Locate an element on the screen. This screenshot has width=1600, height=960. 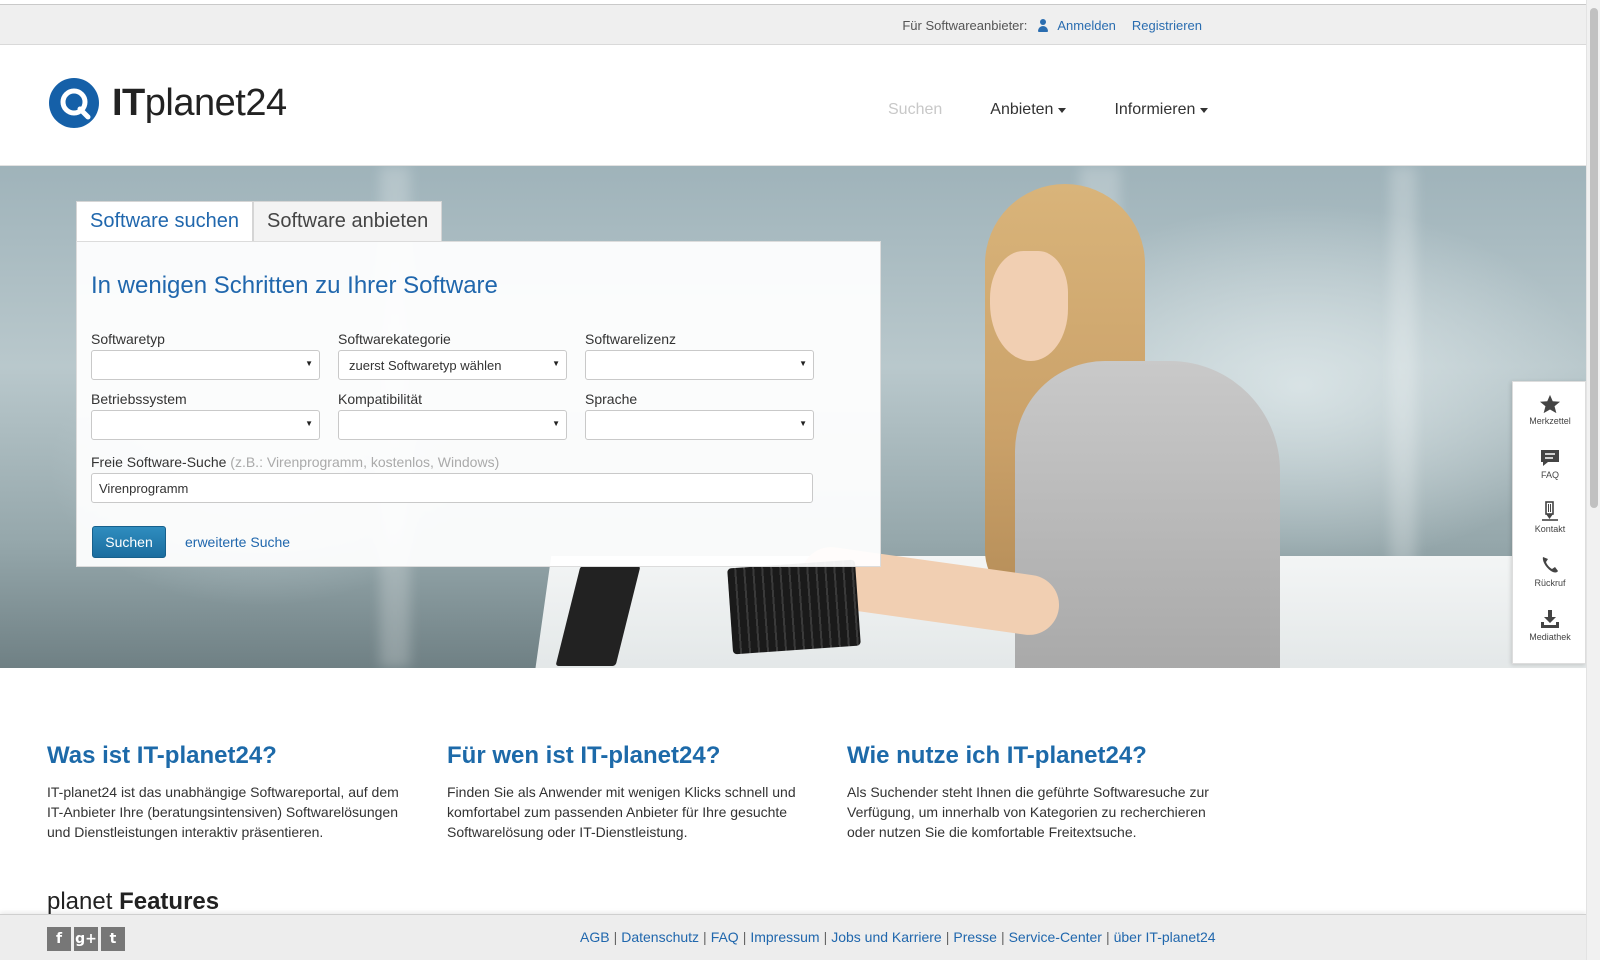
tool-label: Mediathek is located at coordinates (1550, 637).